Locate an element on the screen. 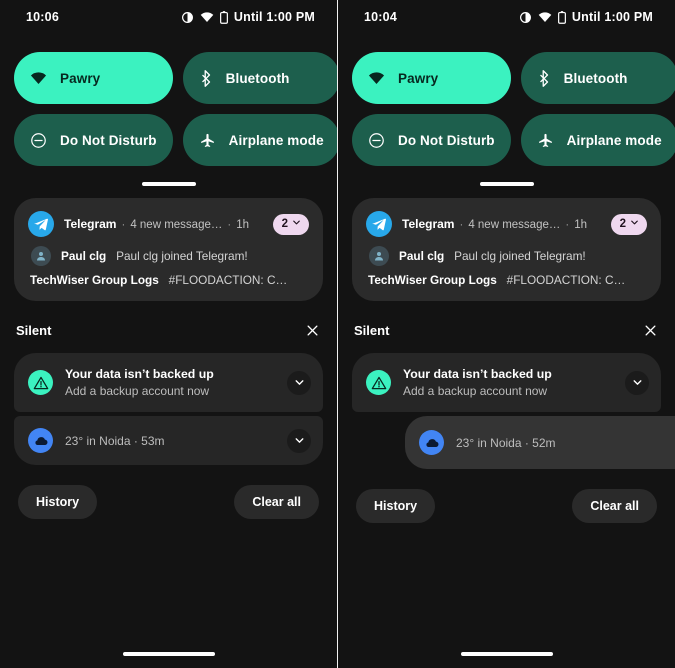  message-sender: Paul clg is located at coordinates (422, 256).